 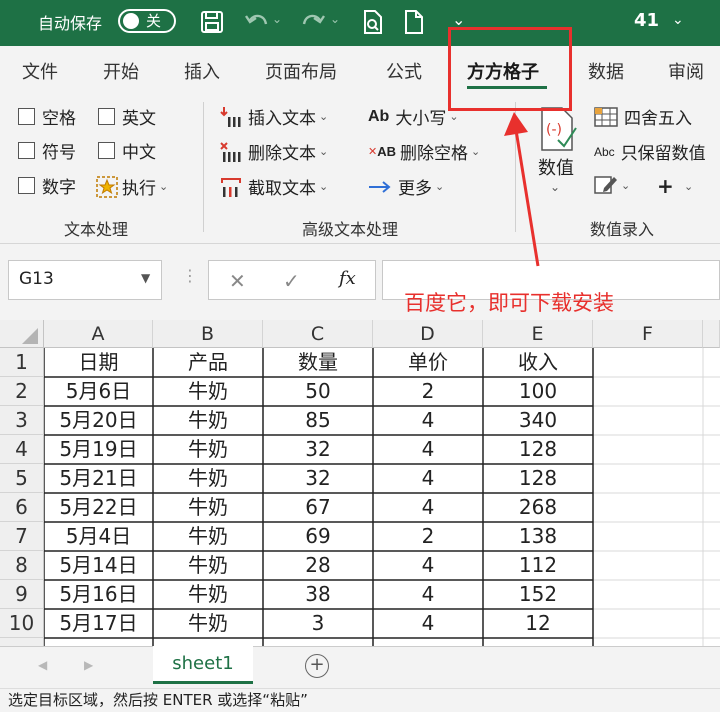 What do you see at coordinates (22, 623) in the screenshot?
I see `row-header-10: 10` at bounding box center [22, 623].